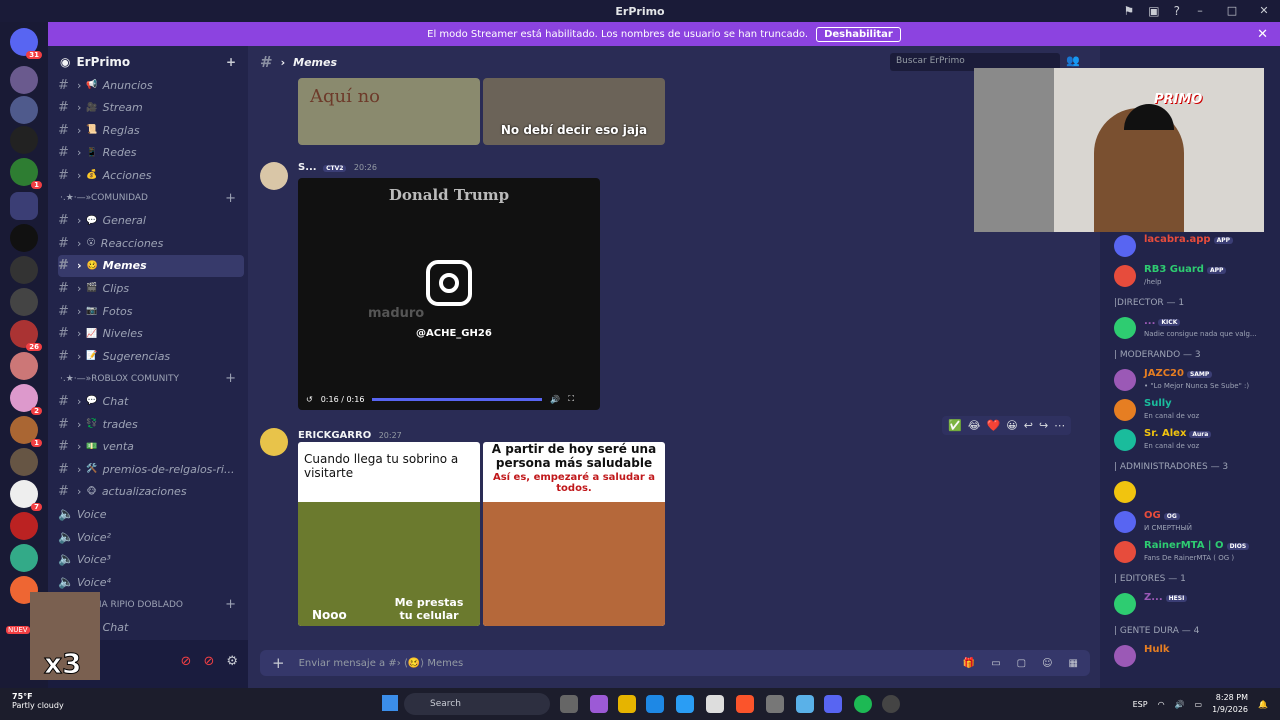 This screenshot has height=720, width=1280. Describe the element at coordinates (151, 537) in the screenshot. I see `voice-channel: 🔈 Voice²` at that location.